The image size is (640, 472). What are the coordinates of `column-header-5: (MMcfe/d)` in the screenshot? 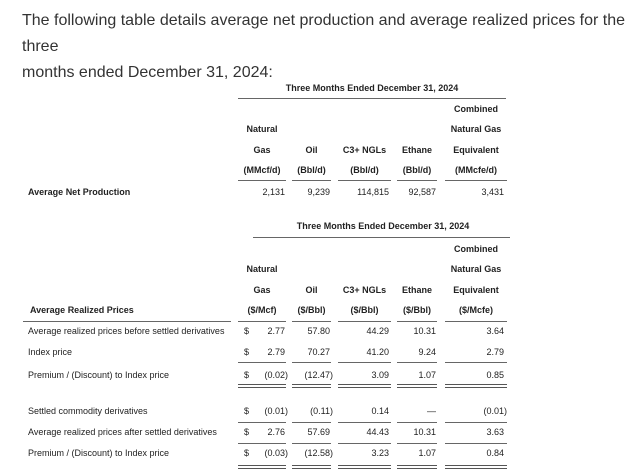 It's located at (476, 170).